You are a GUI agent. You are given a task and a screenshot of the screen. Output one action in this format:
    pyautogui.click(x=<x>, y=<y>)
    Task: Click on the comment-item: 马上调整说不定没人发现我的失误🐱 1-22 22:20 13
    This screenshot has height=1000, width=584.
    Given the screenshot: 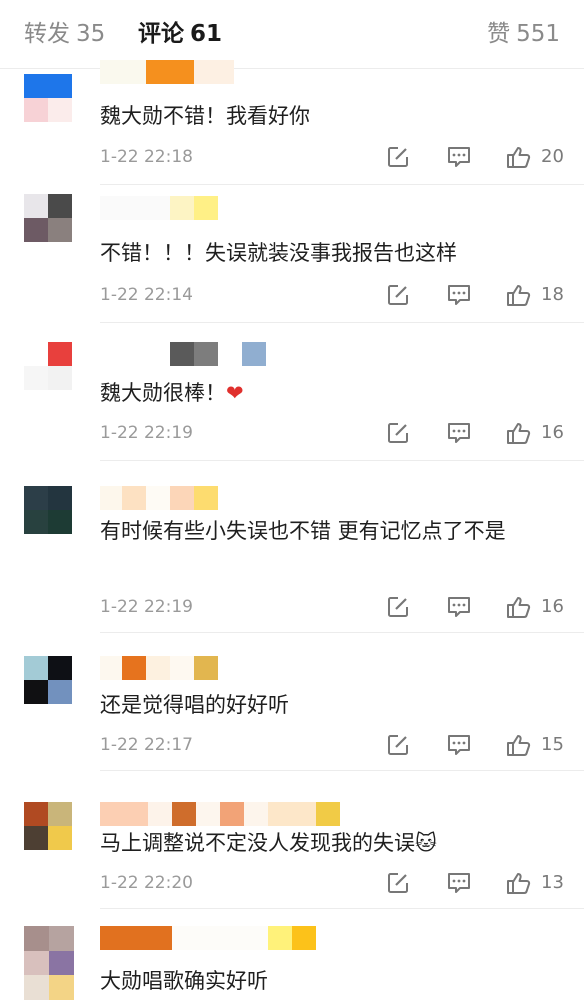 What is the action you would take?
    pyautogui.click(x=292, y=841)
    